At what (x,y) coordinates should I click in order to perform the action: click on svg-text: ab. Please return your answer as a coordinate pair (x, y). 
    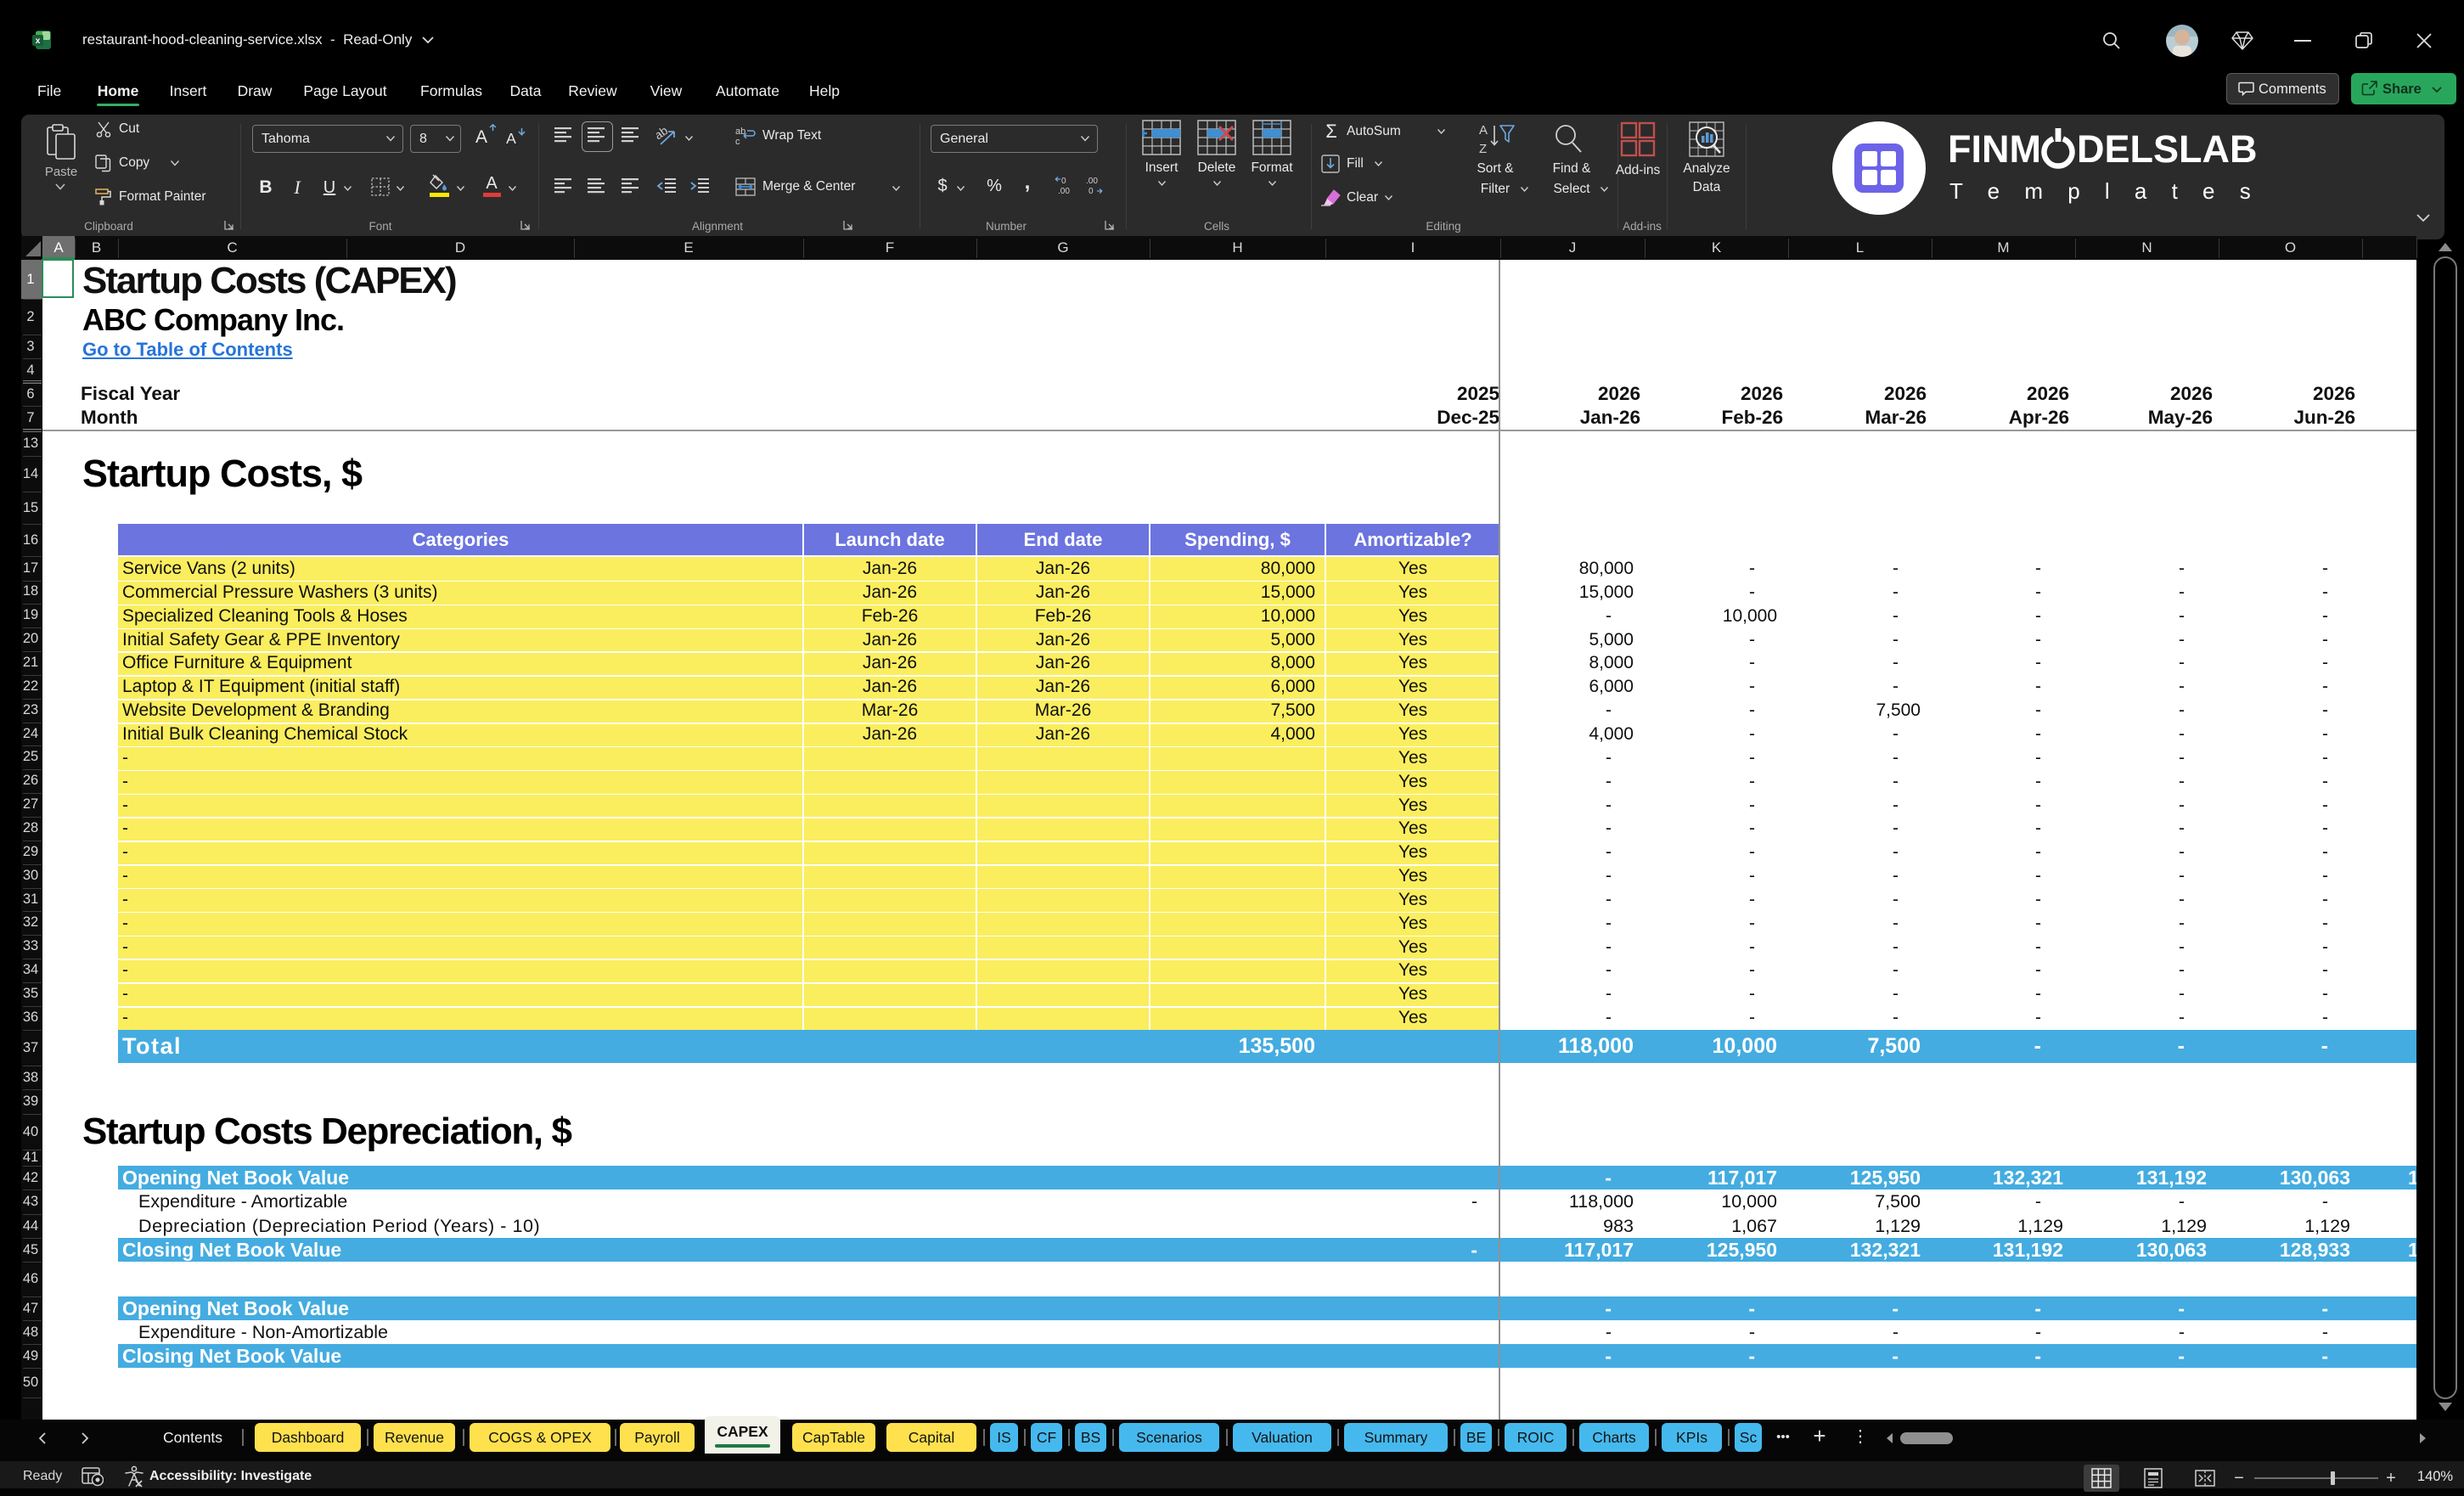
    Looking at the image, I should click on (663, 134).